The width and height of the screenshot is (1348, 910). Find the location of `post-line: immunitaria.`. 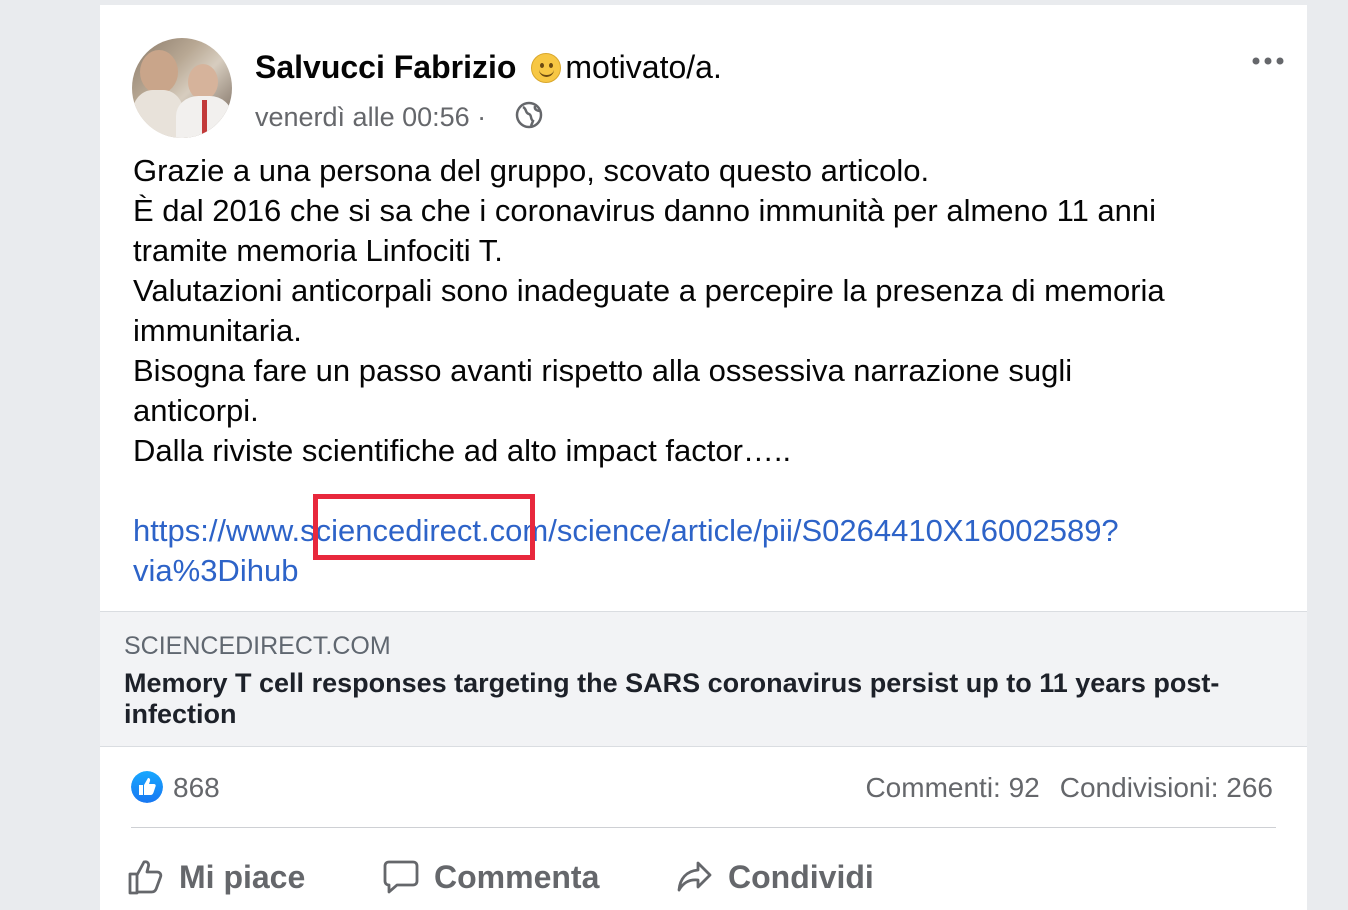

post-line: immunitaria. is located at coordinates (217, 330).